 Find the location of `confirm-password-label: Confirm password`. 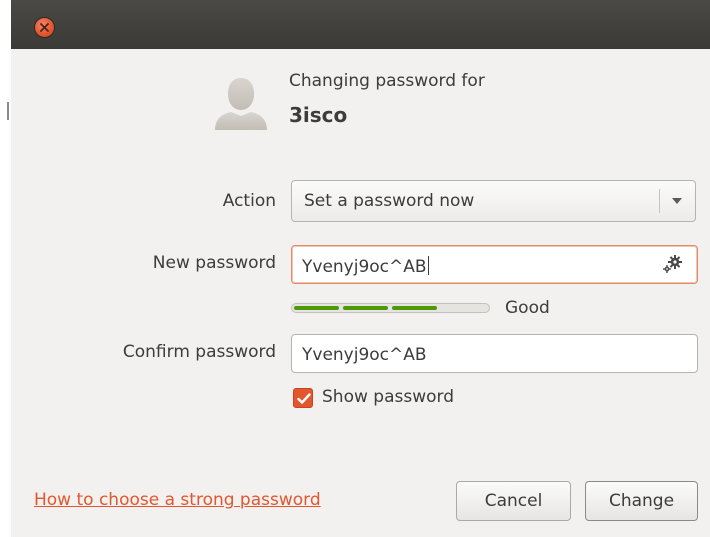

confirm-password-label: Confirm password is located at coordinates (199, 352).